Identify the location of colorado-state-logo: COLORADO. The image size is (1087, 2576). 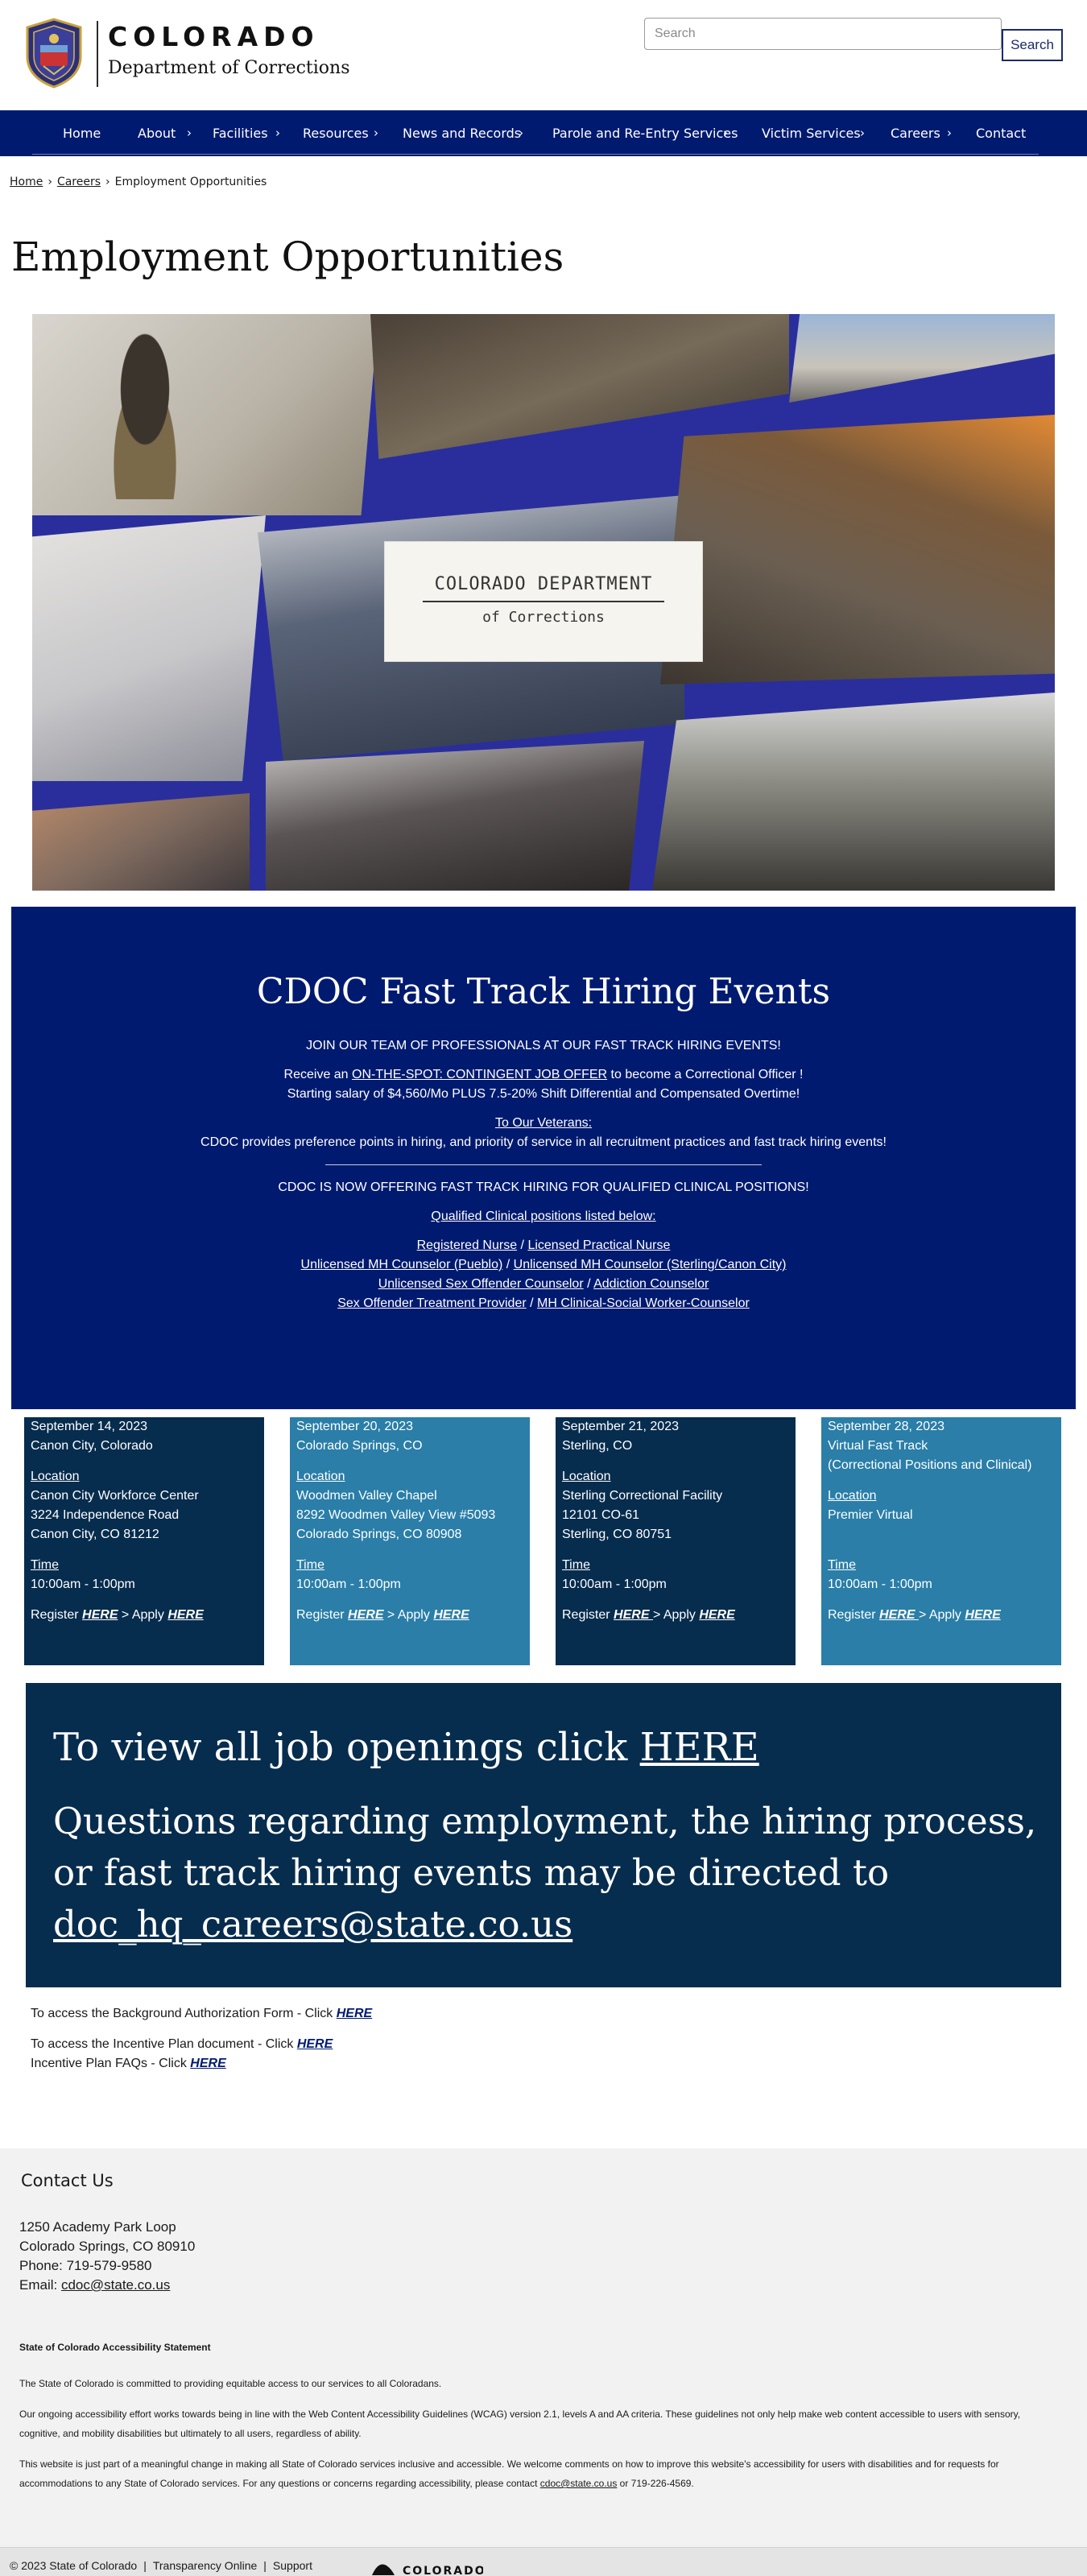
(427, 2568).